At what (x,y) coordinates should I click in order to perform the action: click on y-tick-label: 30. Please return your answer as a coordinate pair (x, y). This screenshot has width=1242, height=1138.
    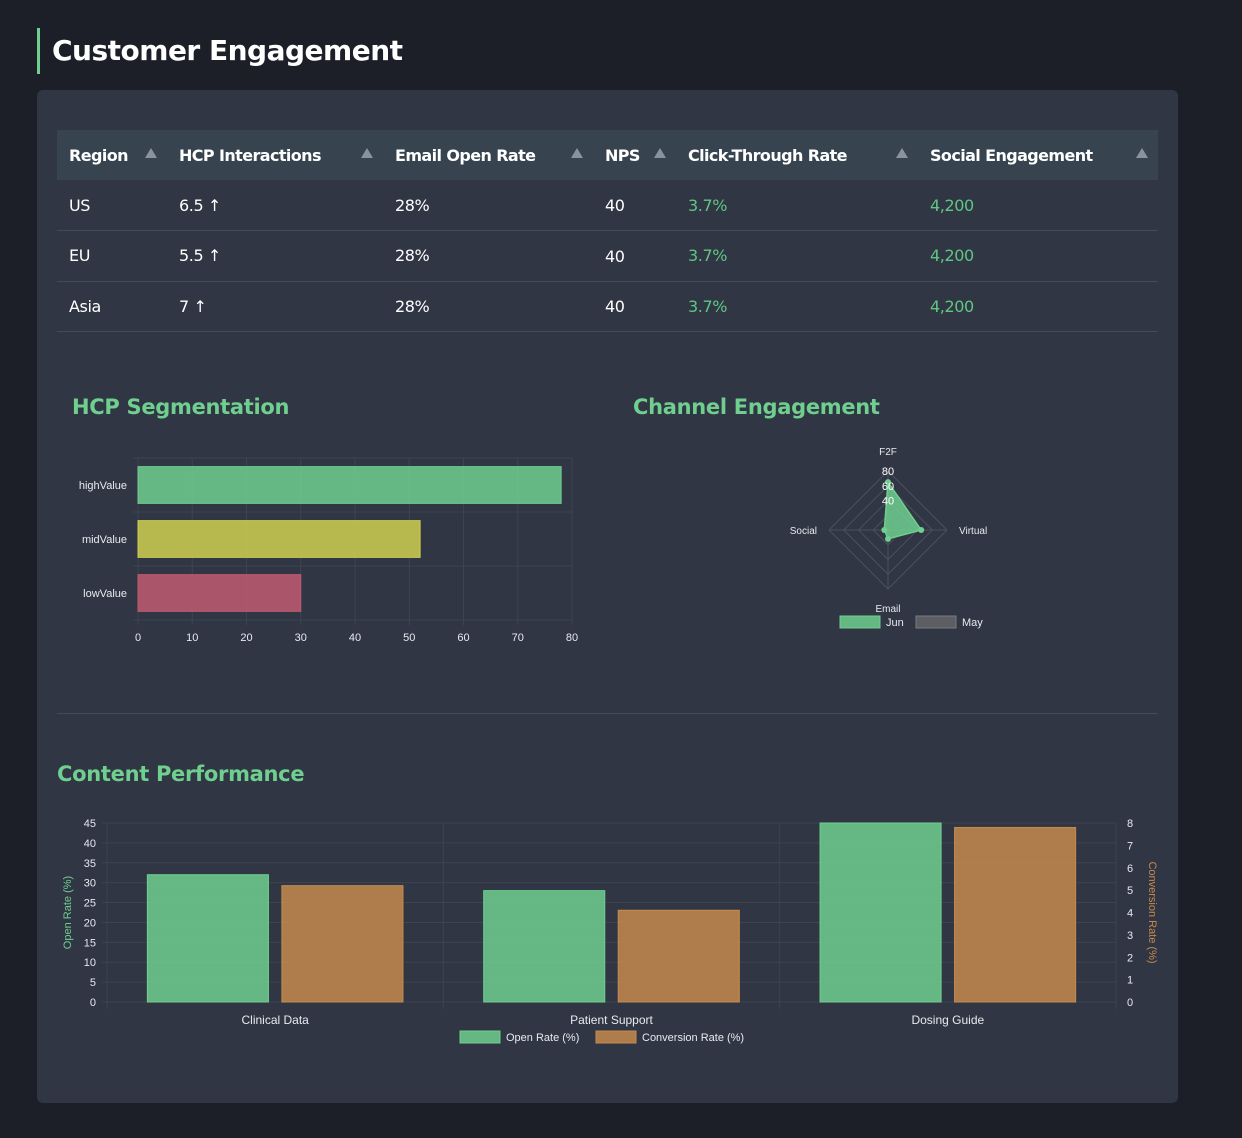
    Looking at the image, I should click on (90, 884).